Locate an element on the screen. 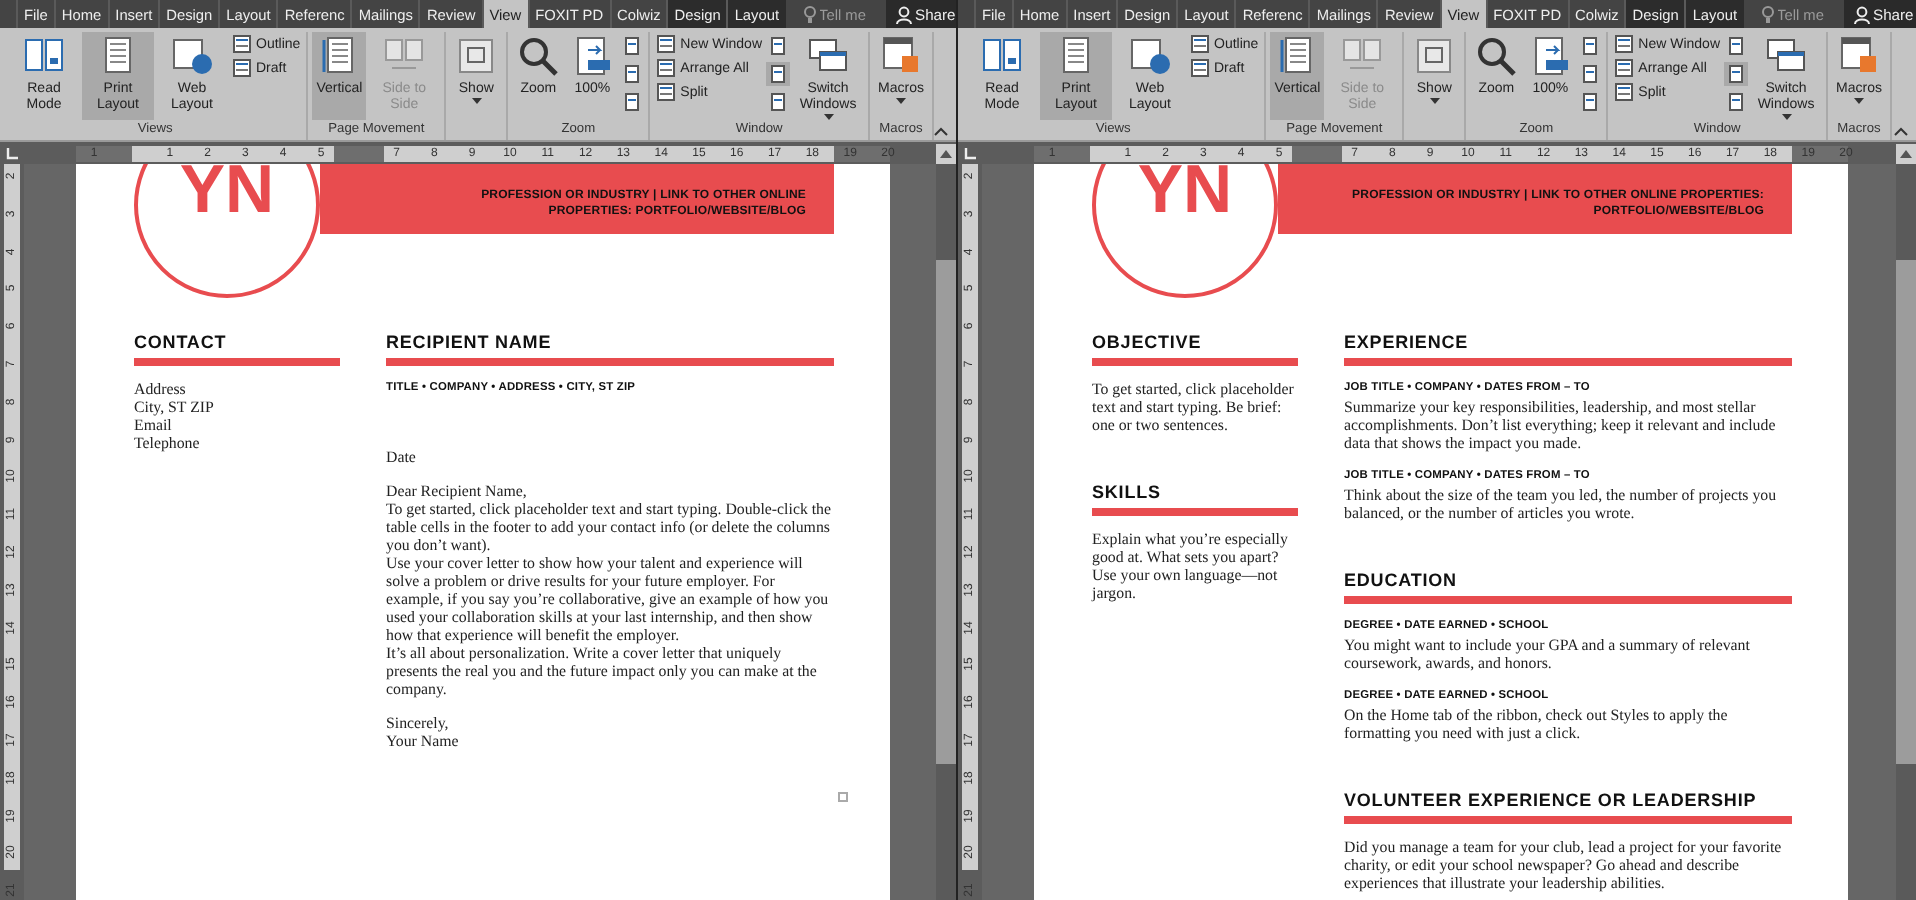 This screenshot has height=900, width=1916. section-heading: CONTACT is located at coordinates (237, 349).